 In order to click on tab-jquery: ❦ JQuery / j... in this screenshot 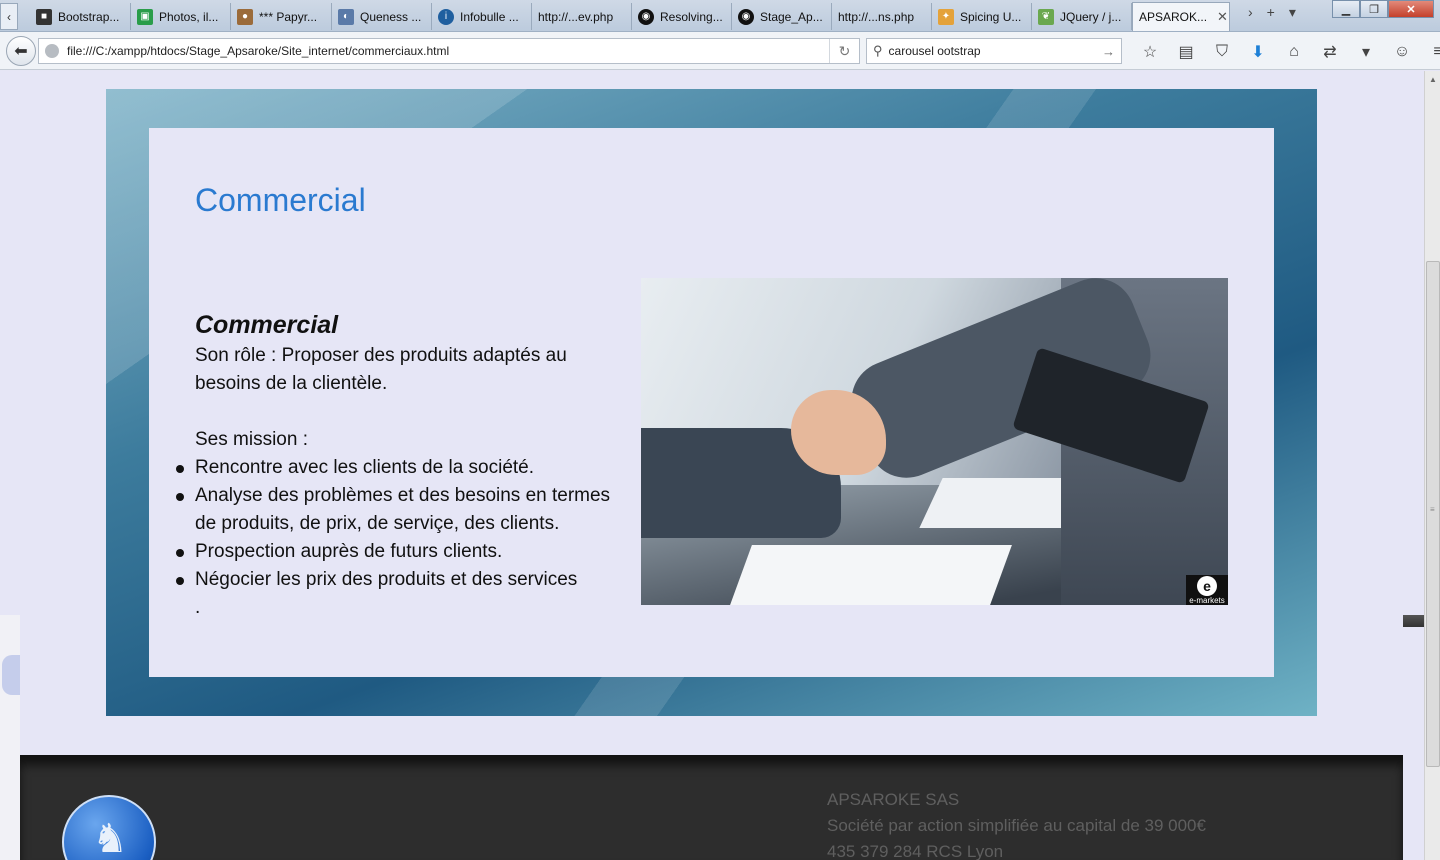, I will do `click(1082, 16)`.